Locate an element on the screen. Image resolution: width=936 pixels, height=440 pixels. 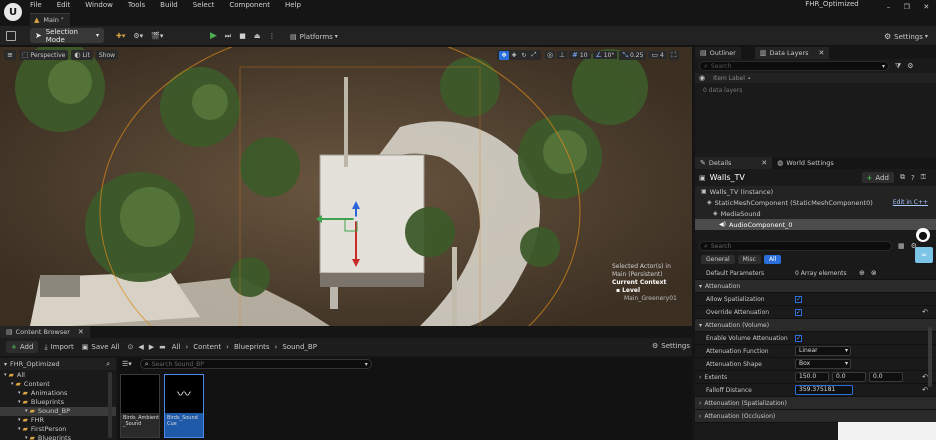
skip-icon: ⏭ is located at coordinates (228, 36).